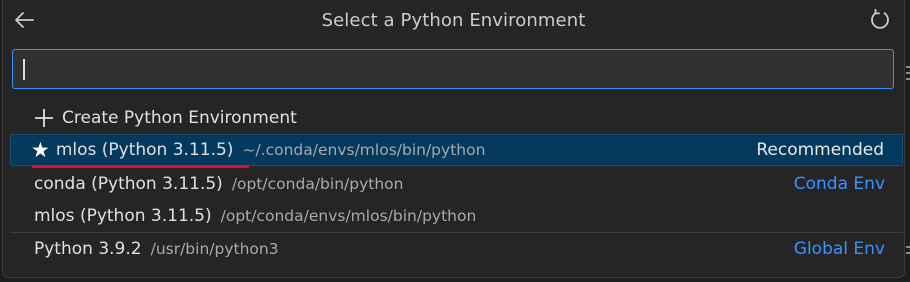 The height and width of the screenshot is (282, 910). I want to click on text-caret, so click(24, 69).